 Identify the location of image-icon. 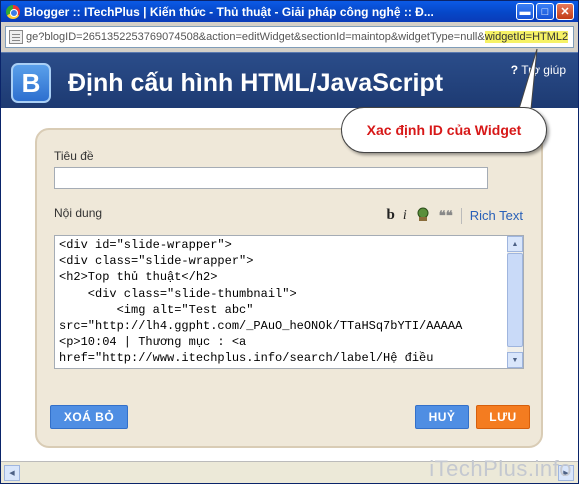
(423, 214).